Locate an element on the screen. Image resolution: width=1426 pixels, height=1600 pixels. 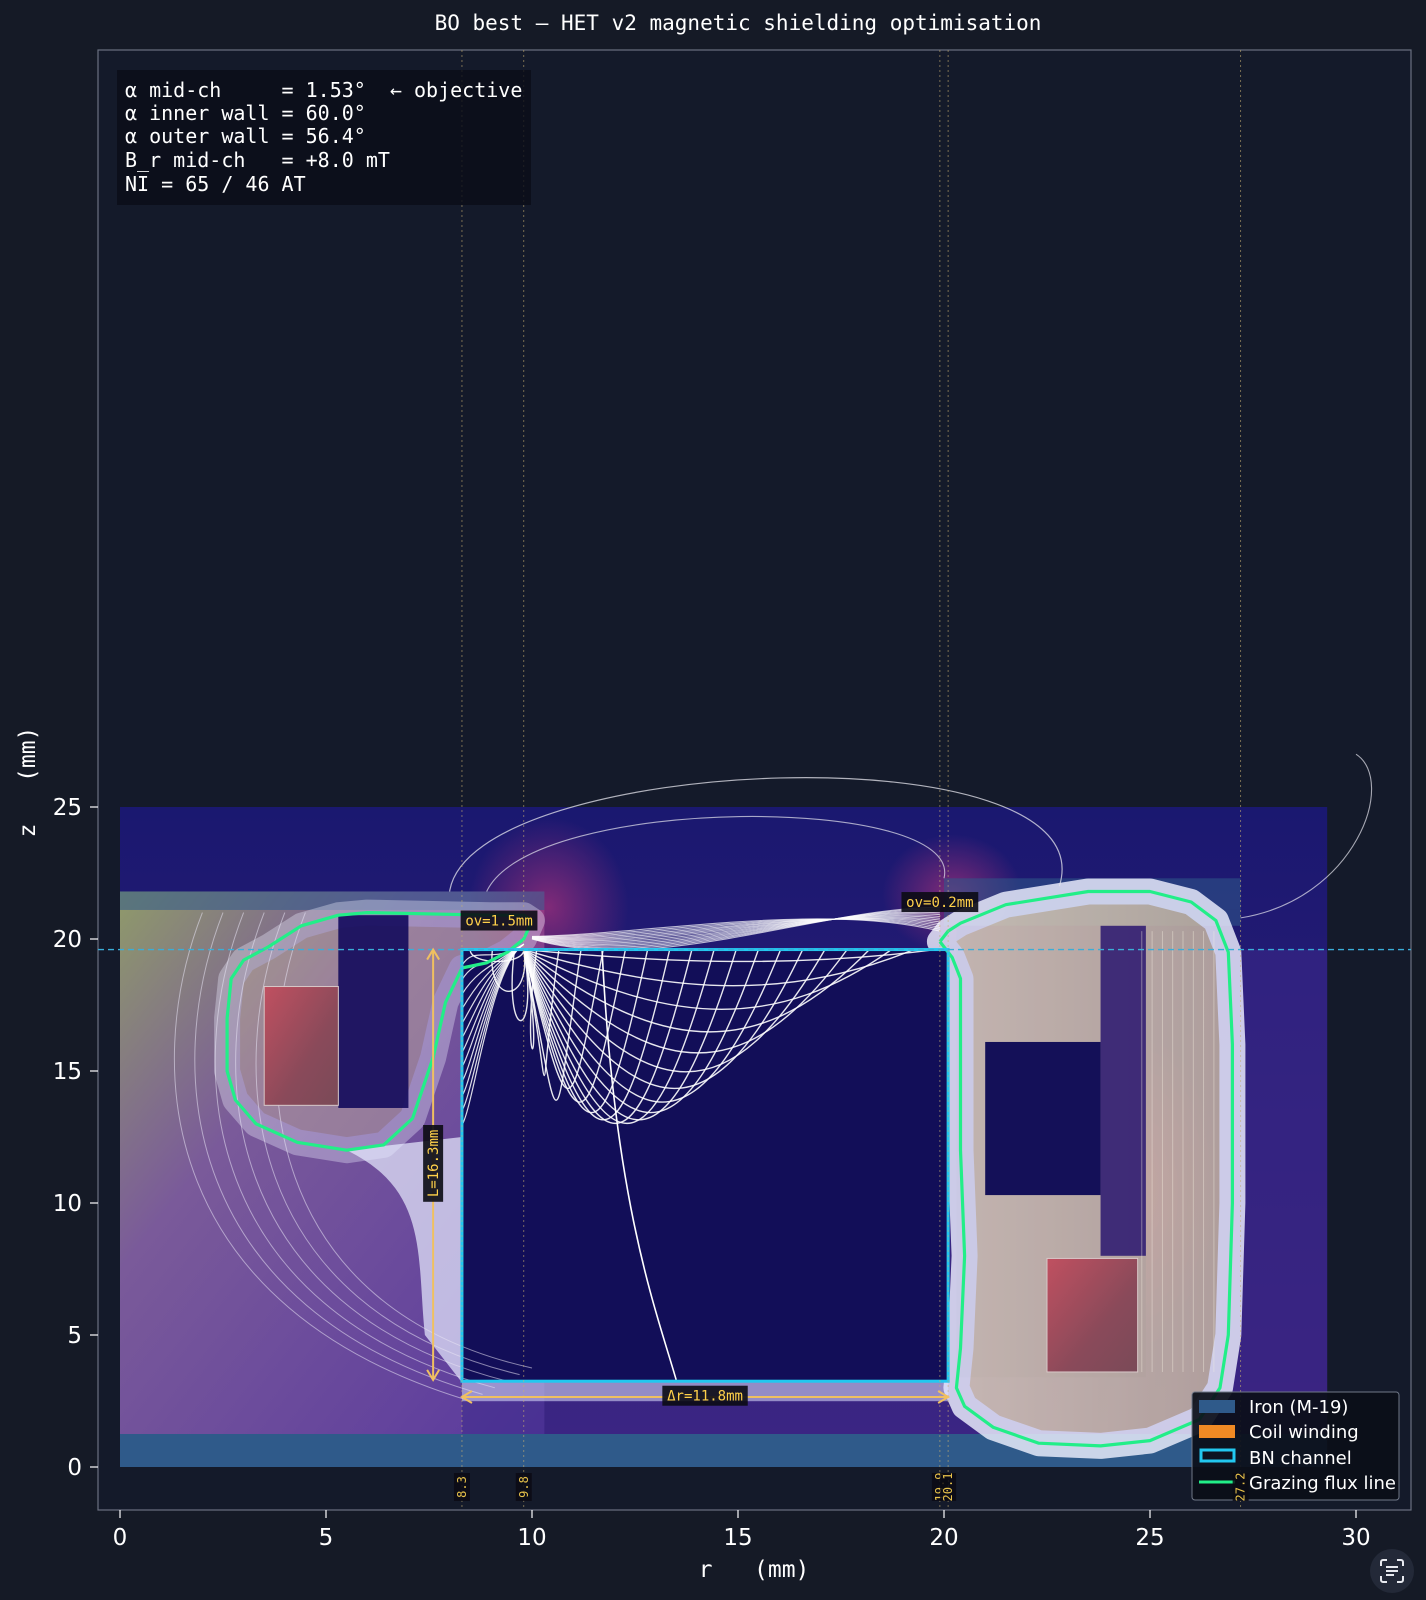
y-axis: 0 5 10 15 20 25 is located at coordinates (75, 1138).